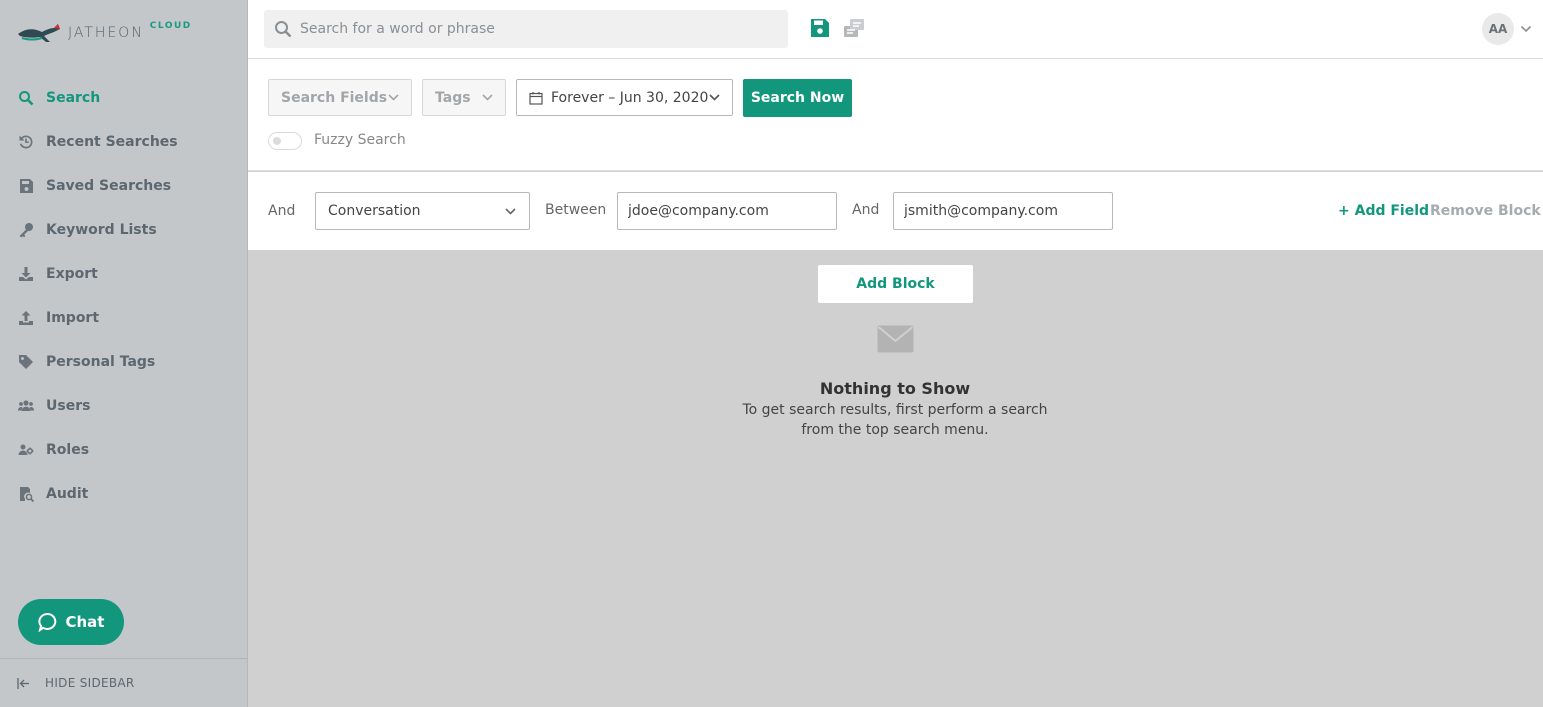  I want to click on calendar-icon, so click(536, 98).